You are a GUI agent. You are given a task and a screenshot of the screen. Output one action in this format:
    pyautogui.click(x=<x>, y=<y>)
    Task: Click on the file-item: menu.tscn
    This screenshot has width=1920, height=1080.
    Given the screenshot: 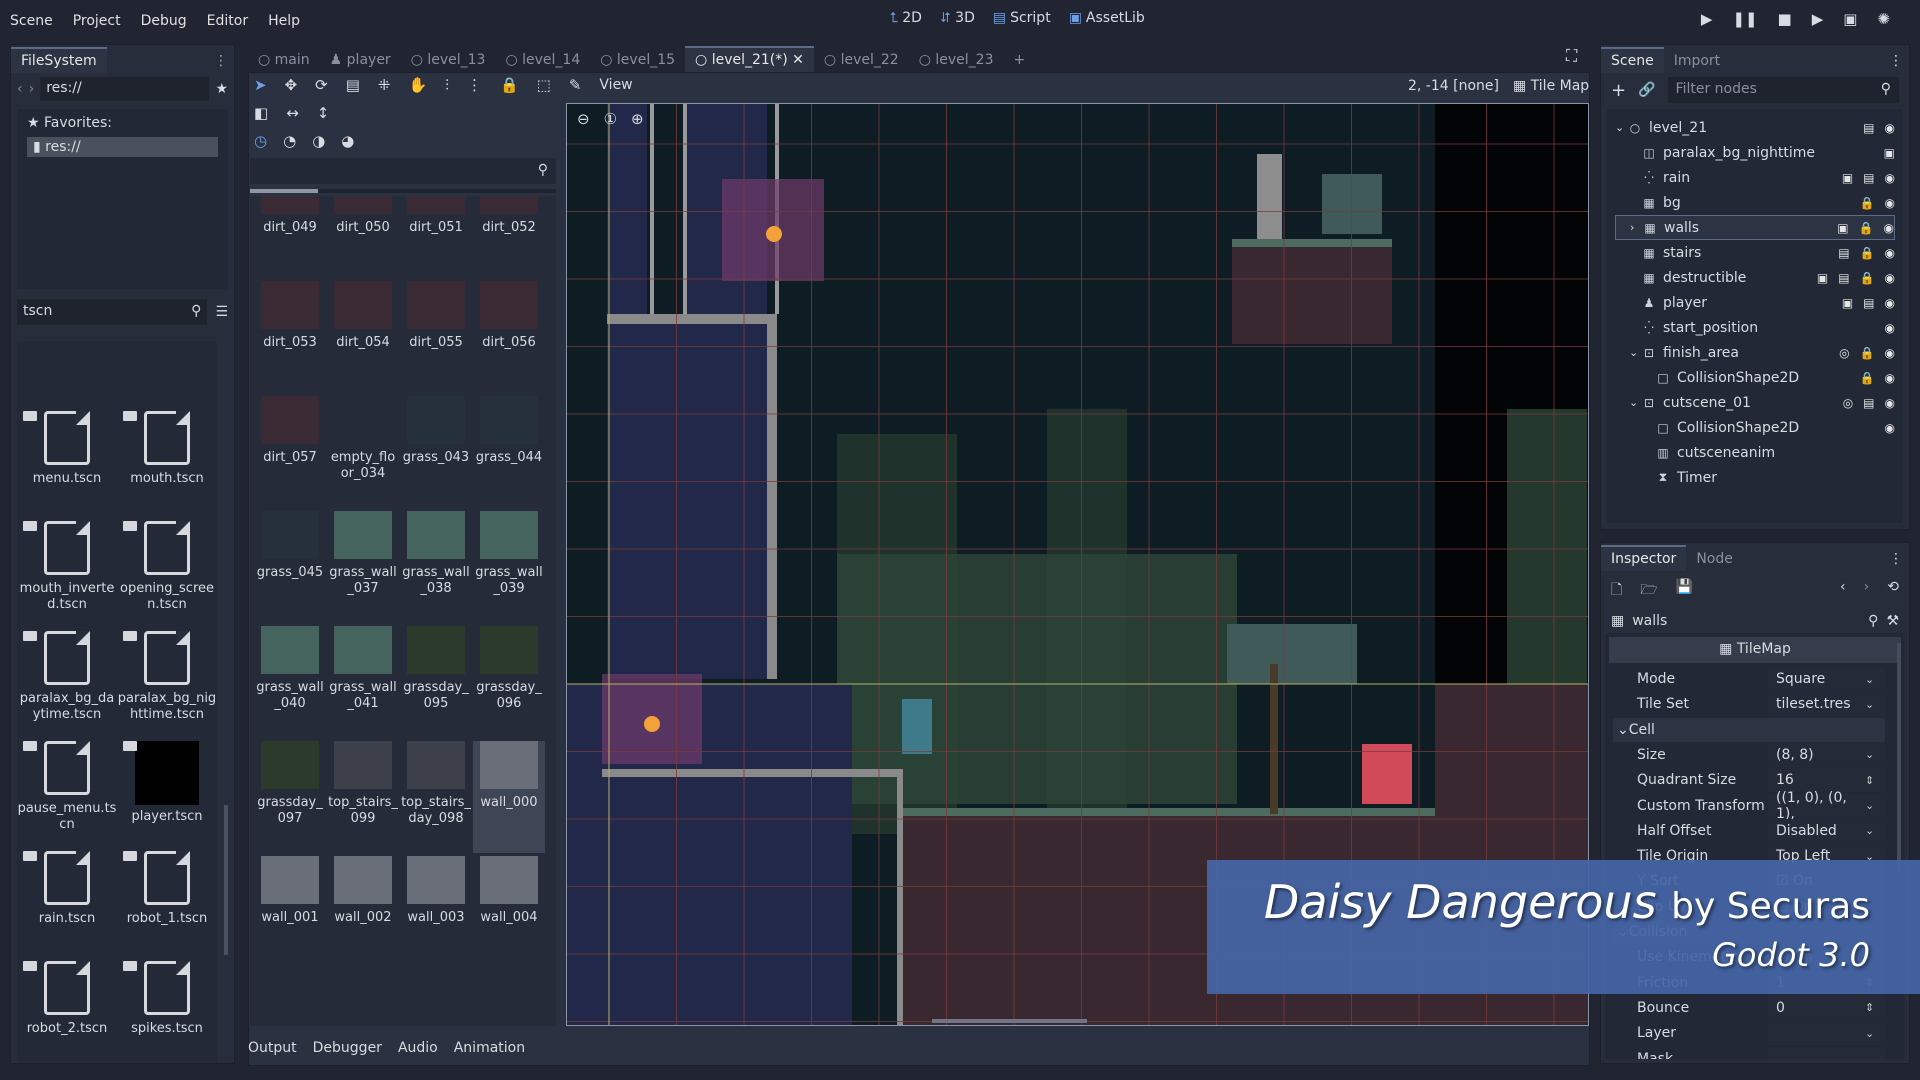 What is the action you would take?
    pyautogui.click(x=67, y=449)
    